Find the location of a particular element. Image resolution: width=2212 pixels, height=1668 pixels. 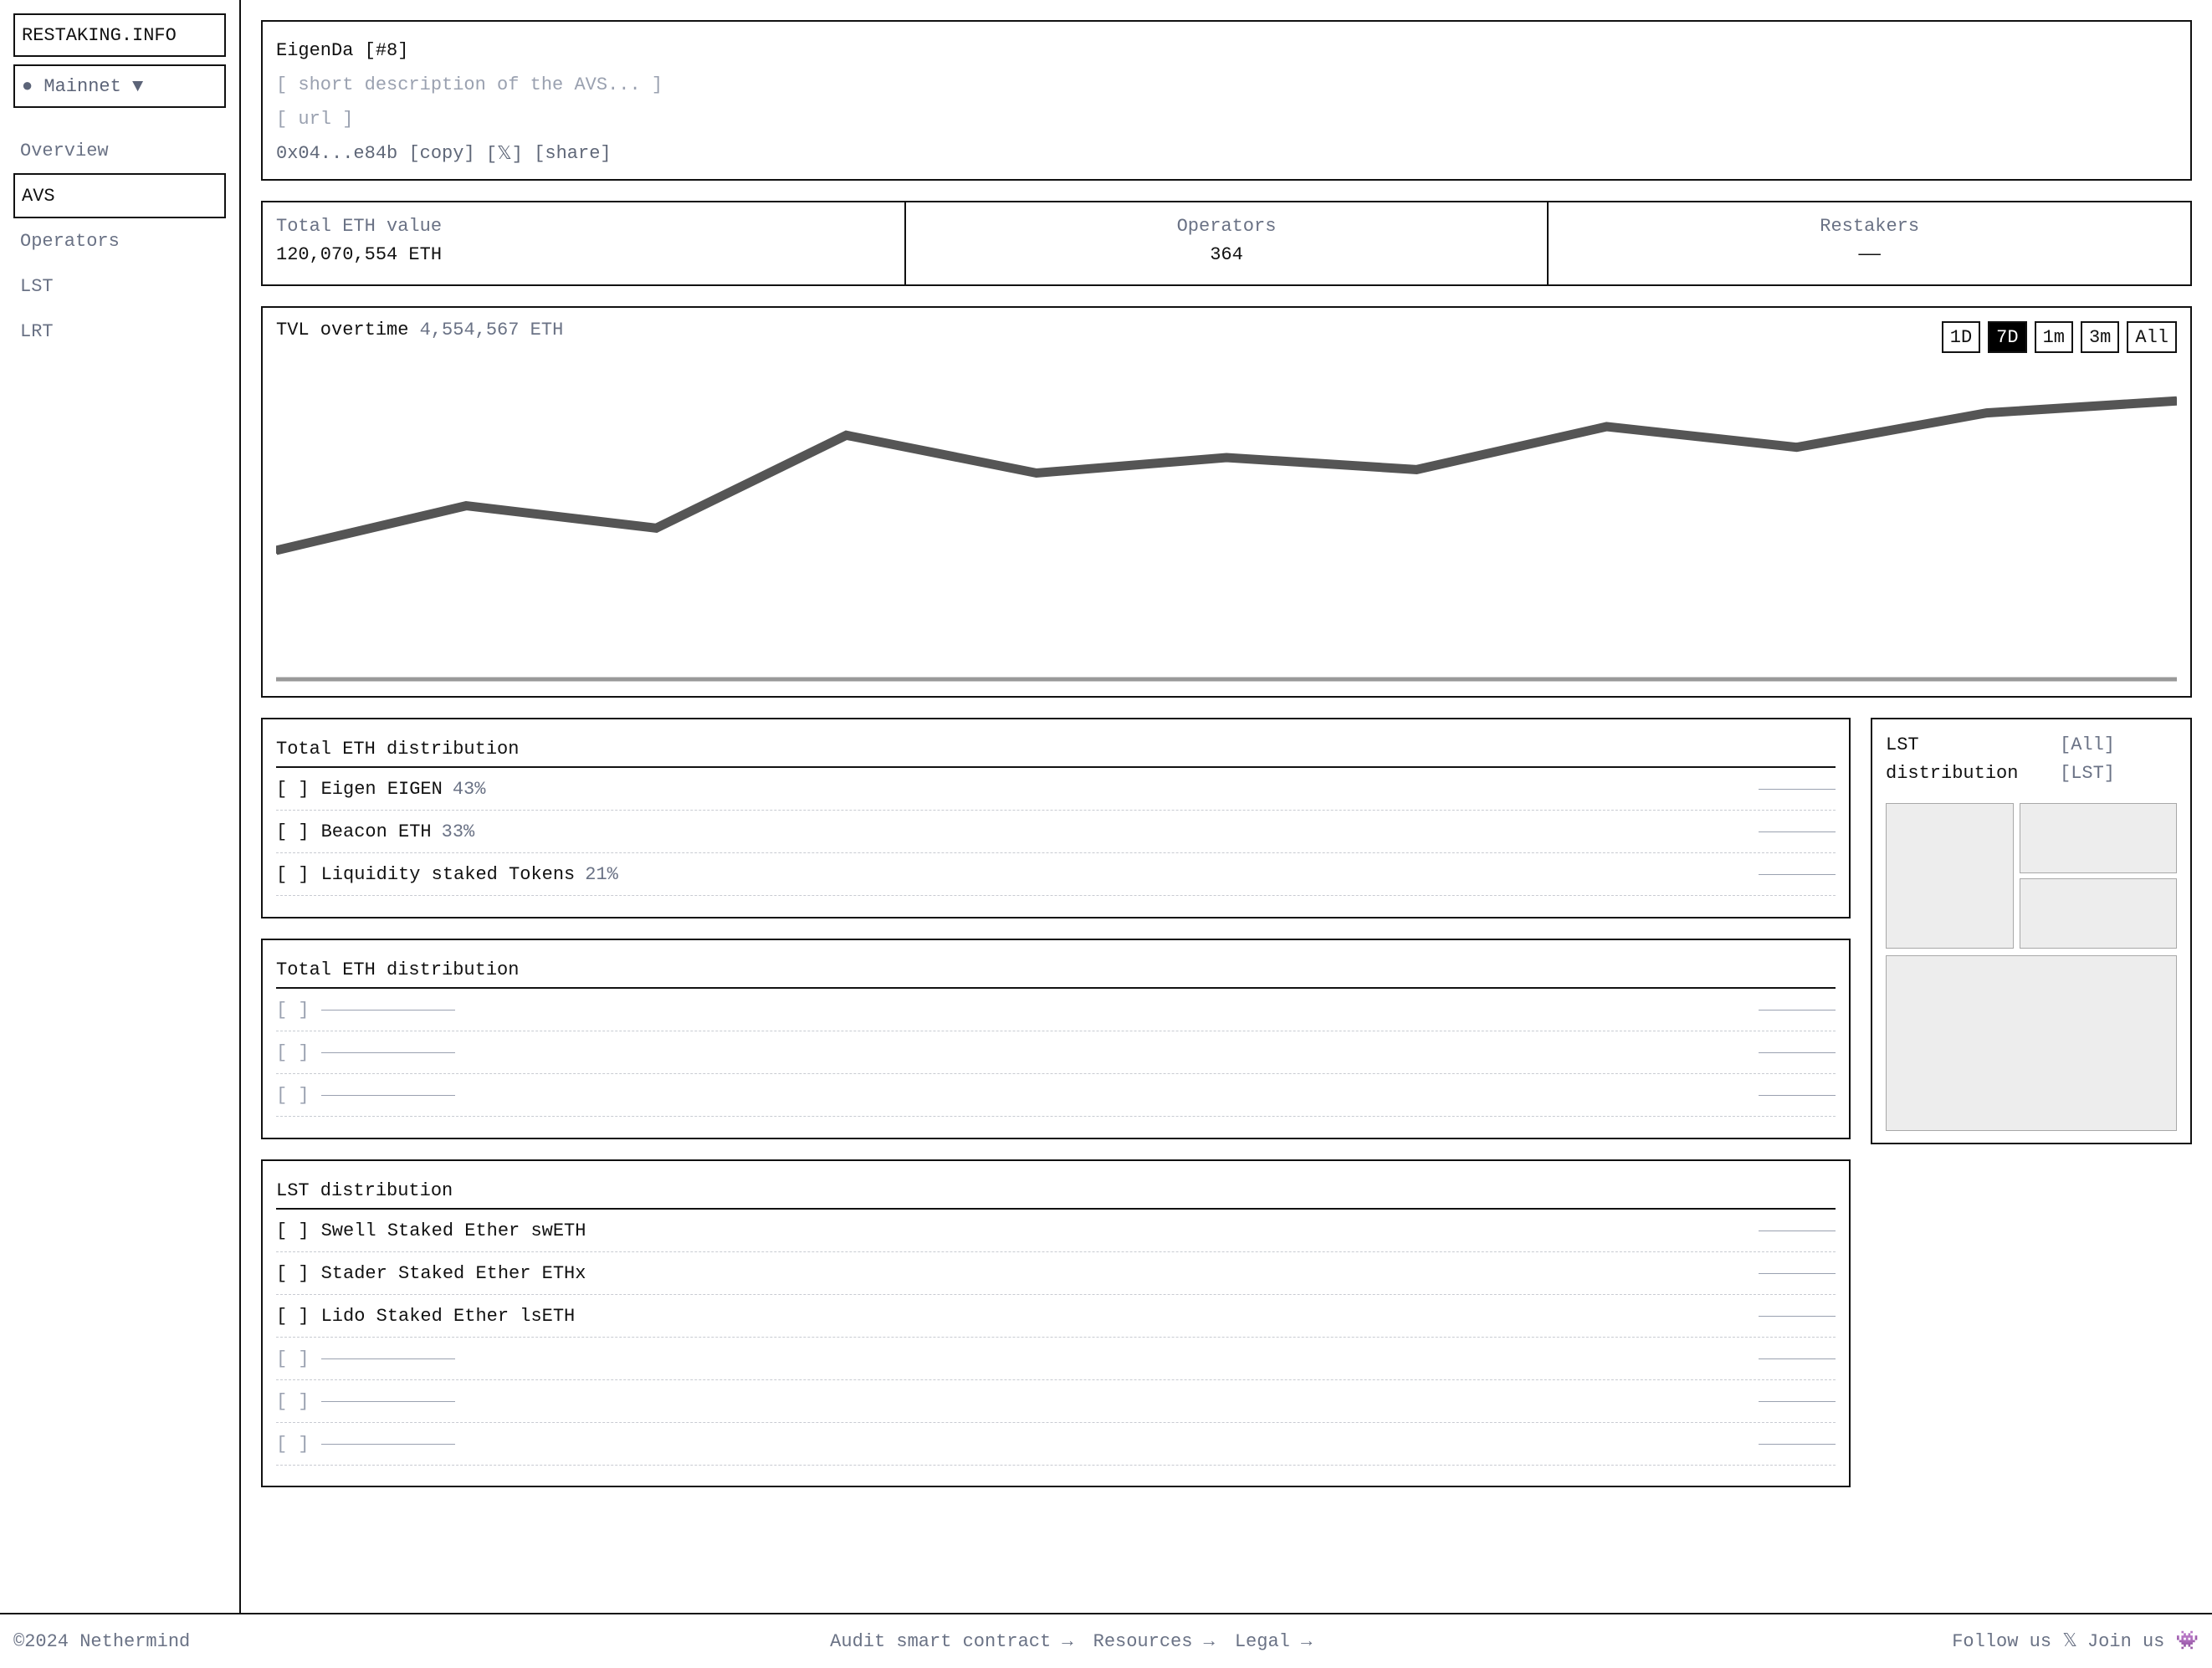

footer-social: Follow us 𝕏 Join us 👾 is located at coordinates (2075, 1641).